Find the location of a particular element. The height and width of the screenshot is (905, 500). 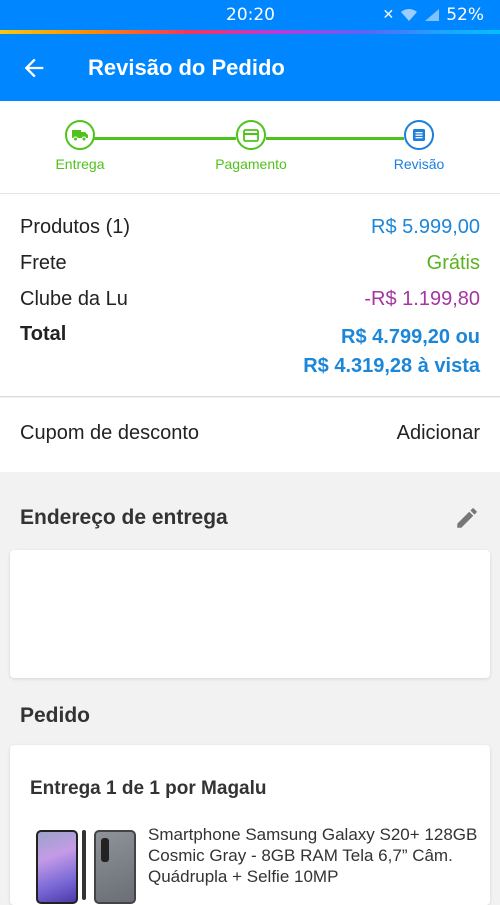

camera-module is located at coordinates (105, 850).